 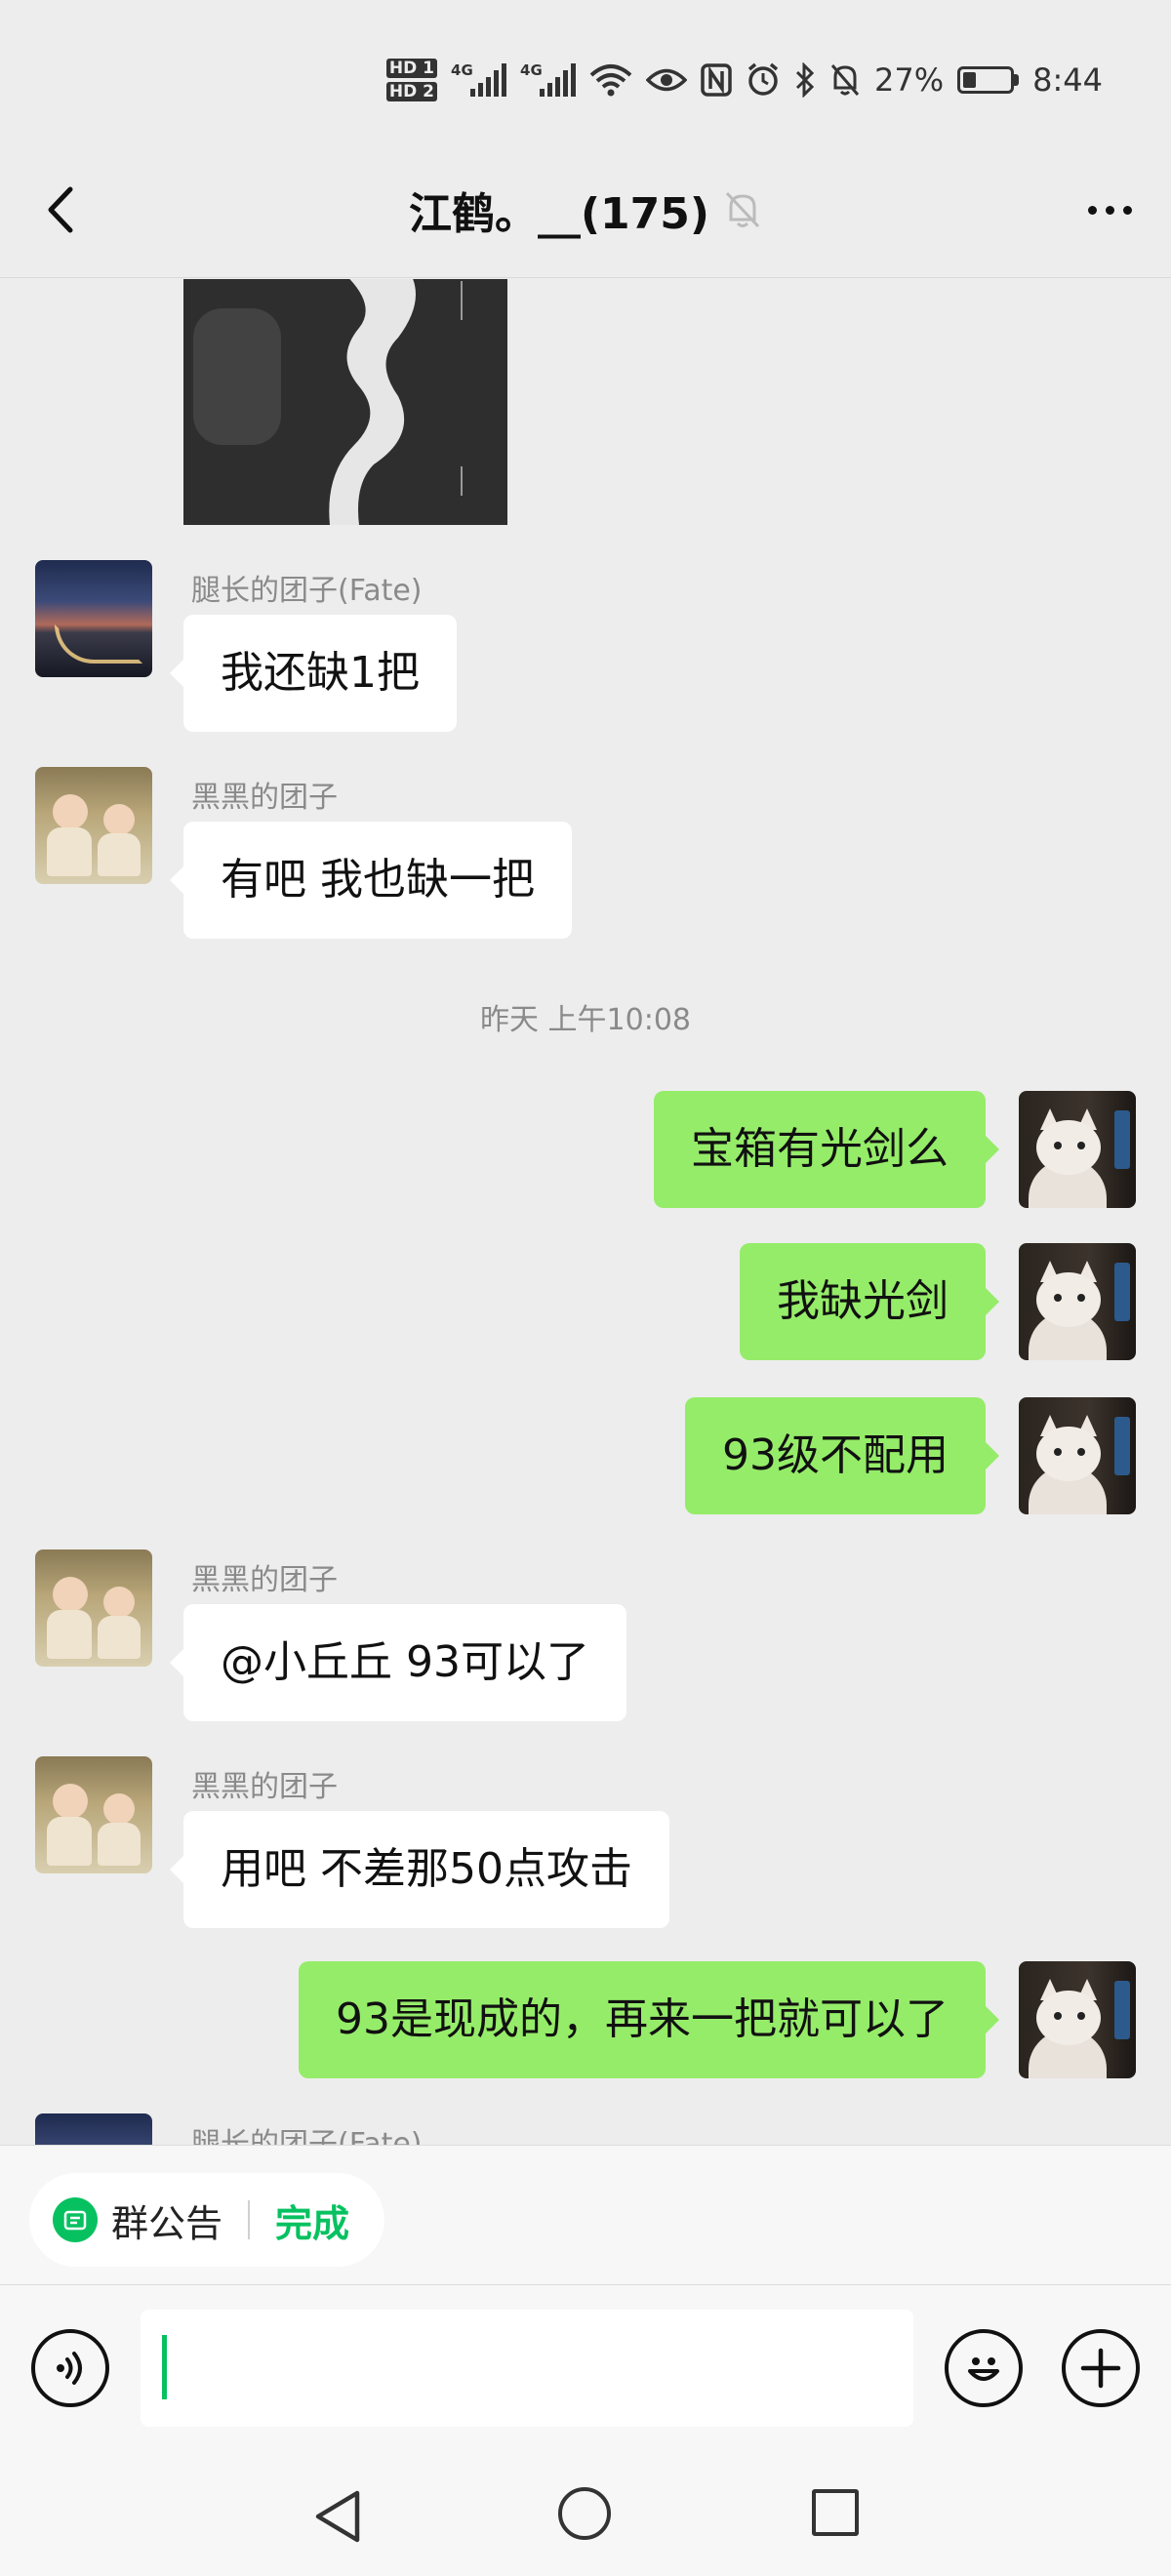 What do you see at coordinates (479, 79) in the screenshot?
I see `signal-1-icon: 4G` at bounding box center [479, 79].